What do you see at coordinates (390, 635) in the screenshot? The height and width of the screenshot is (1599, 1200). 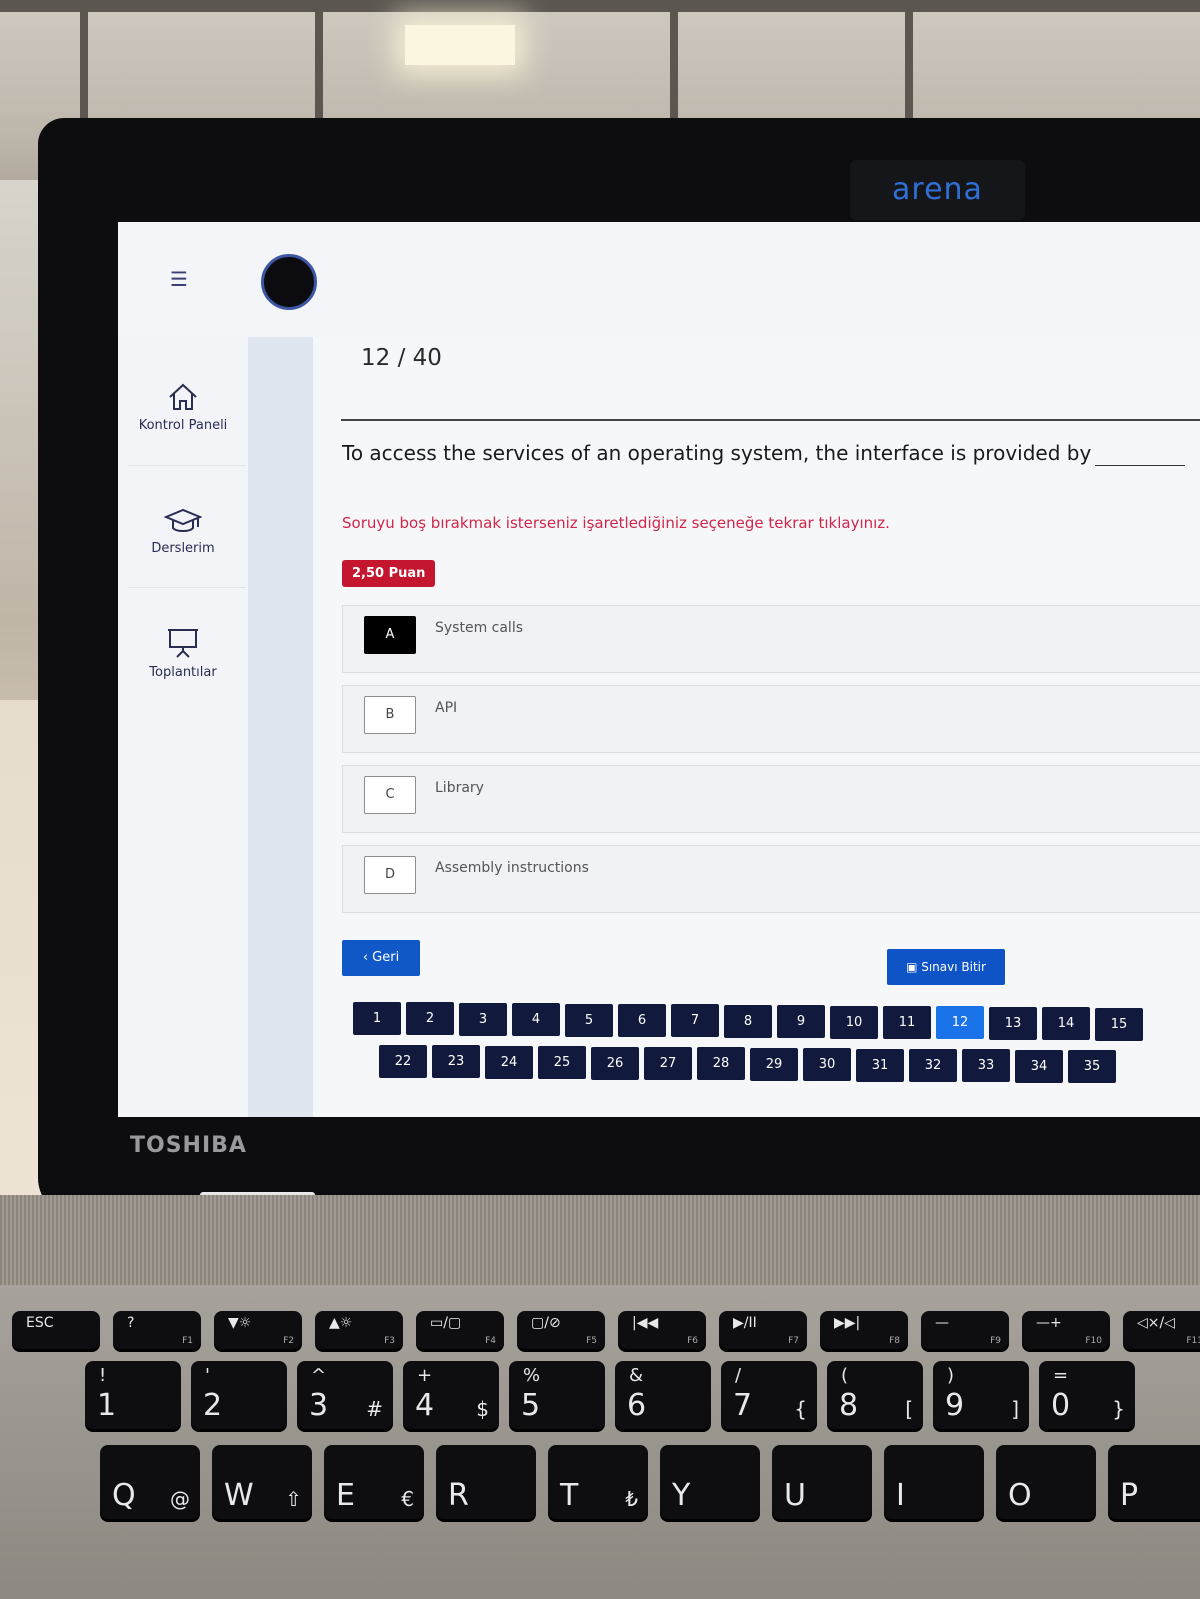 I see `option-letter: A` at bounding box center [390, 635].